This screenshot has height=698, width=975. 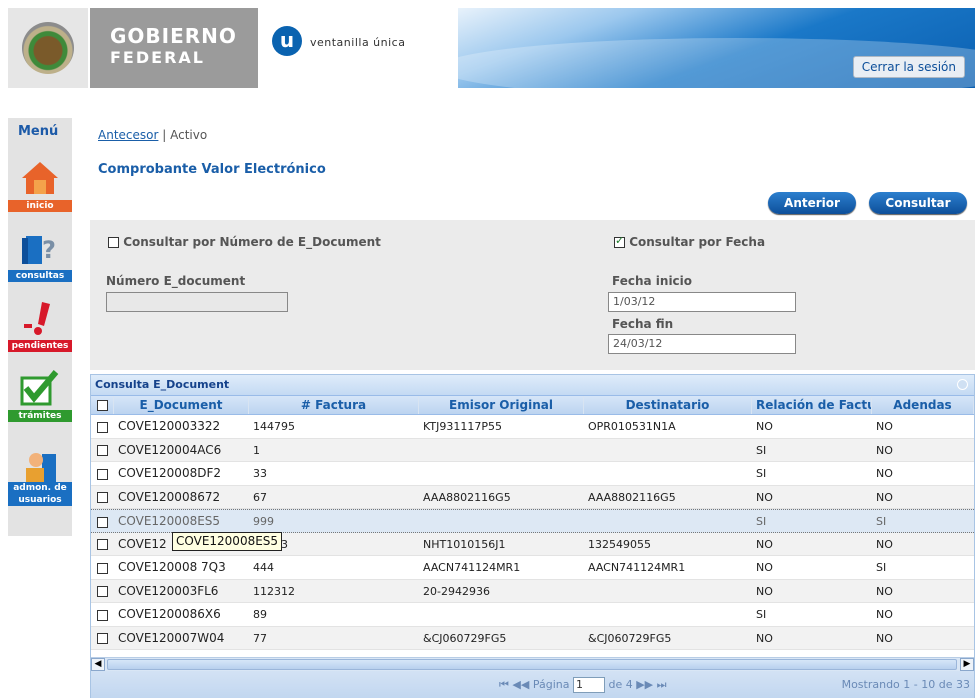 I want to click on grid-title-bar: Consulta E_Document, so click(x=532, y=385).